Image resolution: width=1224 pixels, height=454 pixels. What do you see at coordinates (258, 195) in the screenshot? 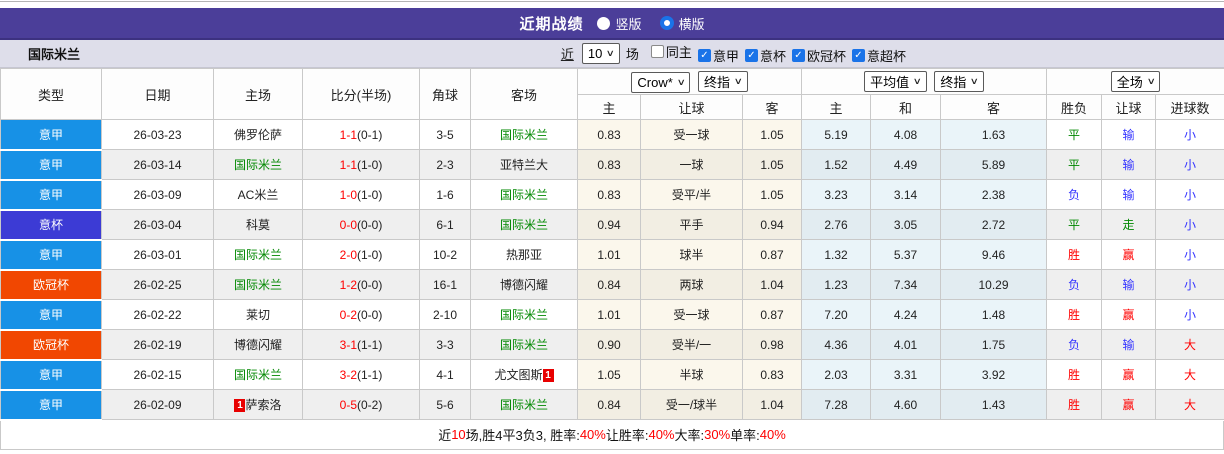
I see `team-link: AC米兰` at bounding box center [258, 195].